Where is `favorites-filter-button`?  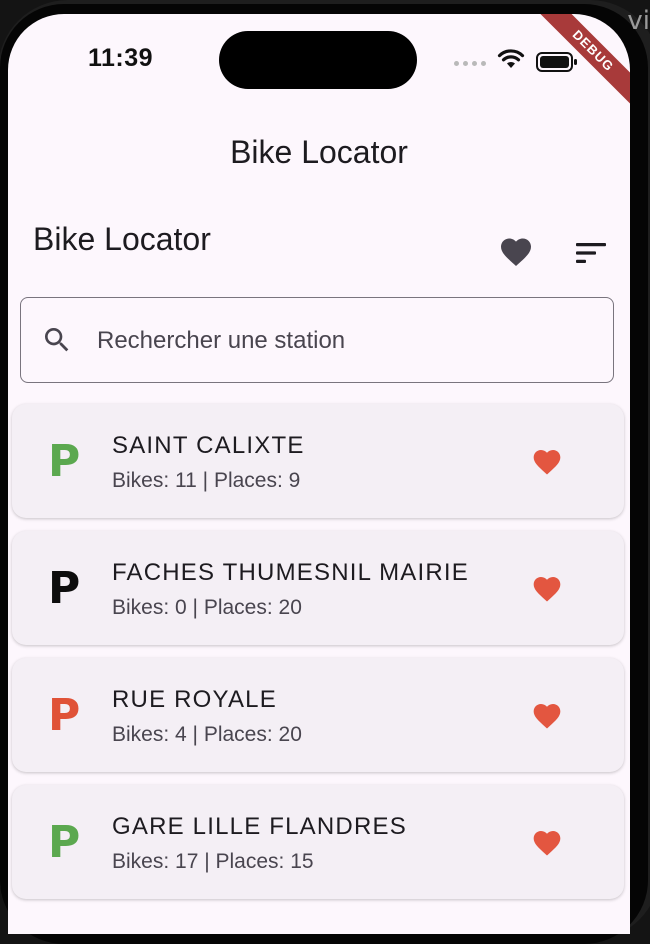 favorites-filter-button is located at coordinates (516, 252).